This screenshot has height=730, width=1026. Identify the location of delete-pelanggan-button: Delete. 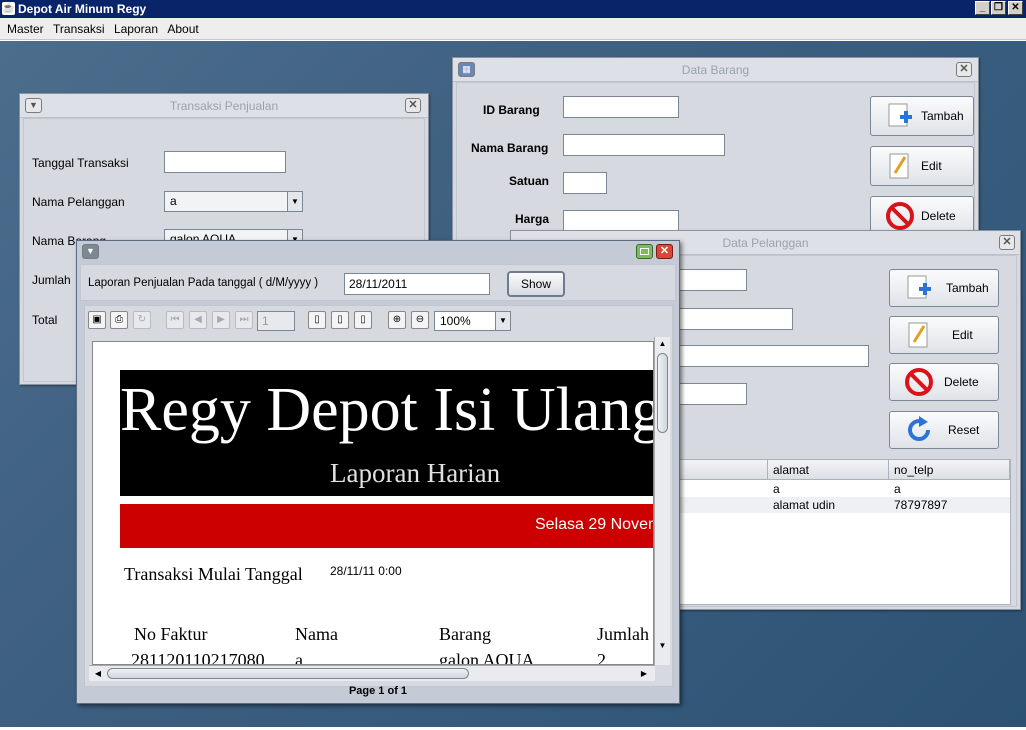
(944, 382).